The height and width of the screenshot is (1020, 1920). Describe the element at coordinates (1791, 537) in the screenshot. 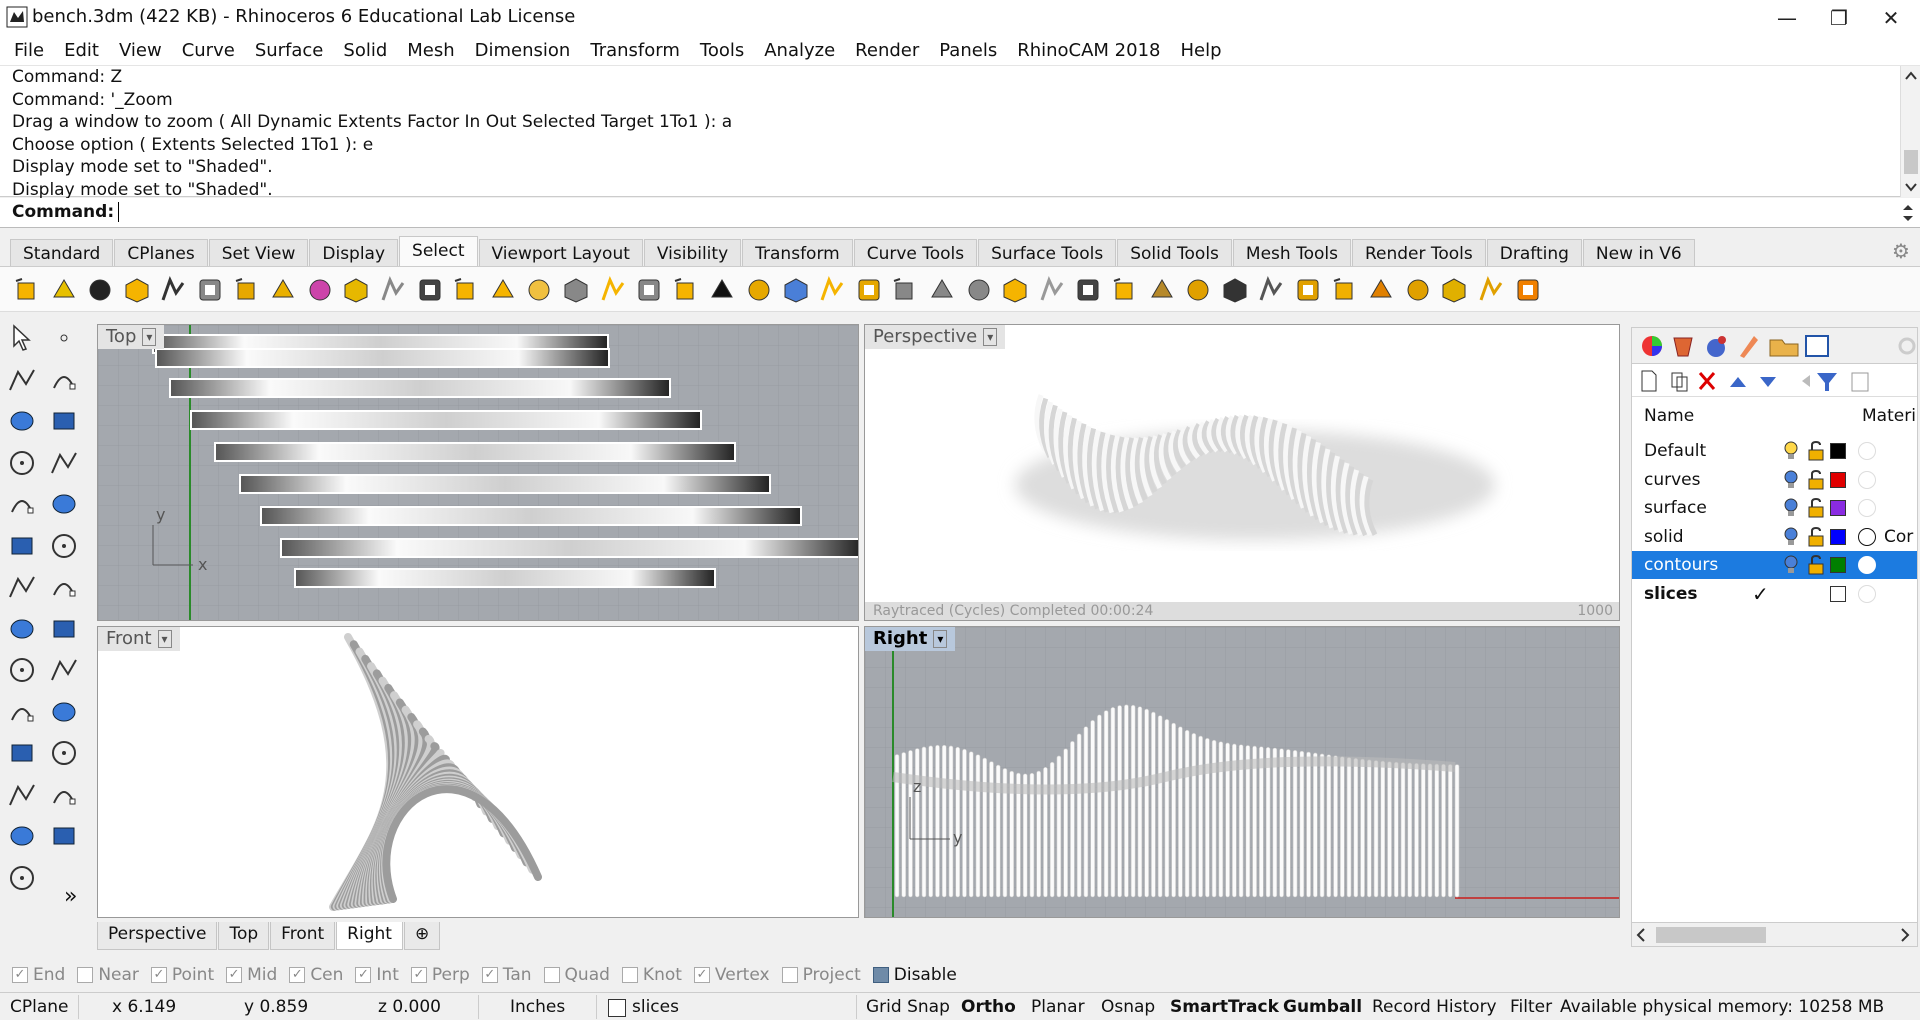

I see `lightbulb-icon` at that location.